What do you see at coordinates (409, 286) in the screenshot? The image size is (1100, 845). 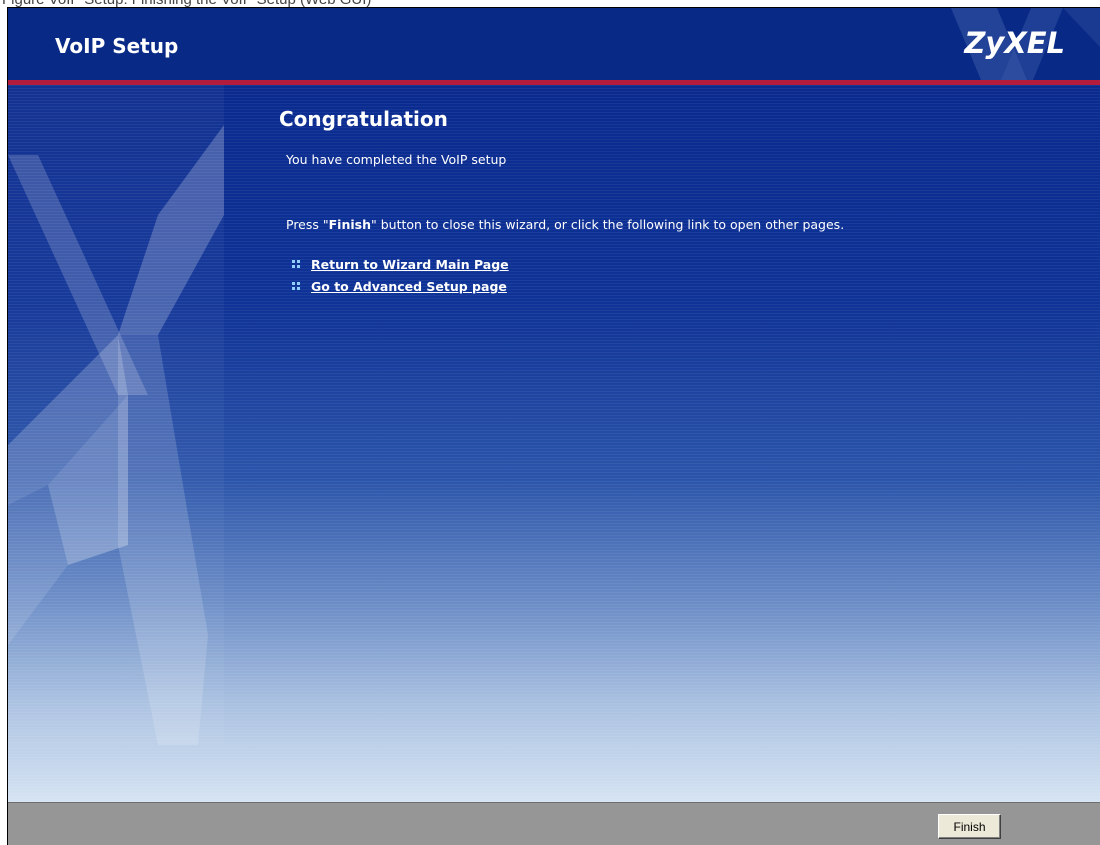 I see `advanced-setup-link: Go to Advanced Setup page` at bounding box center [409, 286].